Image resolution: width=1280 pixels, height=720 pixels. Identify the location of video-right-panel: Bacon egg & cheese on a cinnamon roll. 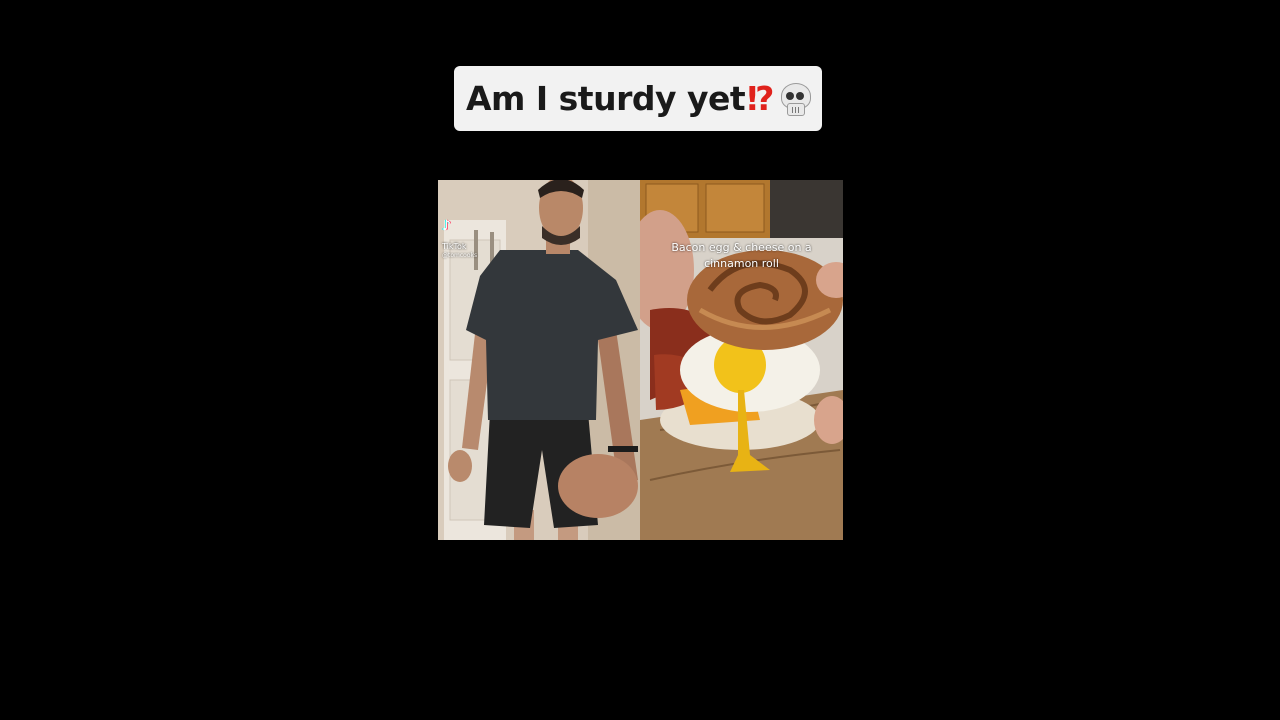
(741, 360).